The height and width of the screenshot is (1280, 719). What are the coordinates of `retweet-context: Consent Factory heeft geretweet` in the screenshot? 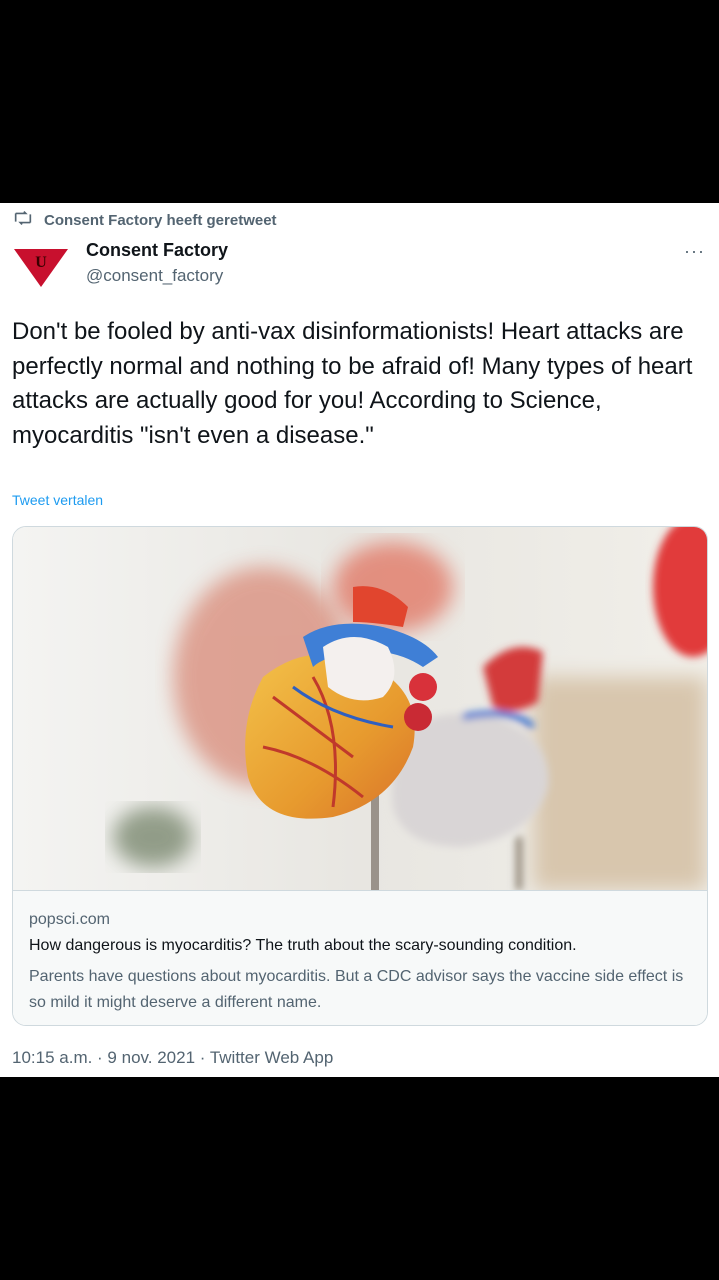 It's located at (144, 220).